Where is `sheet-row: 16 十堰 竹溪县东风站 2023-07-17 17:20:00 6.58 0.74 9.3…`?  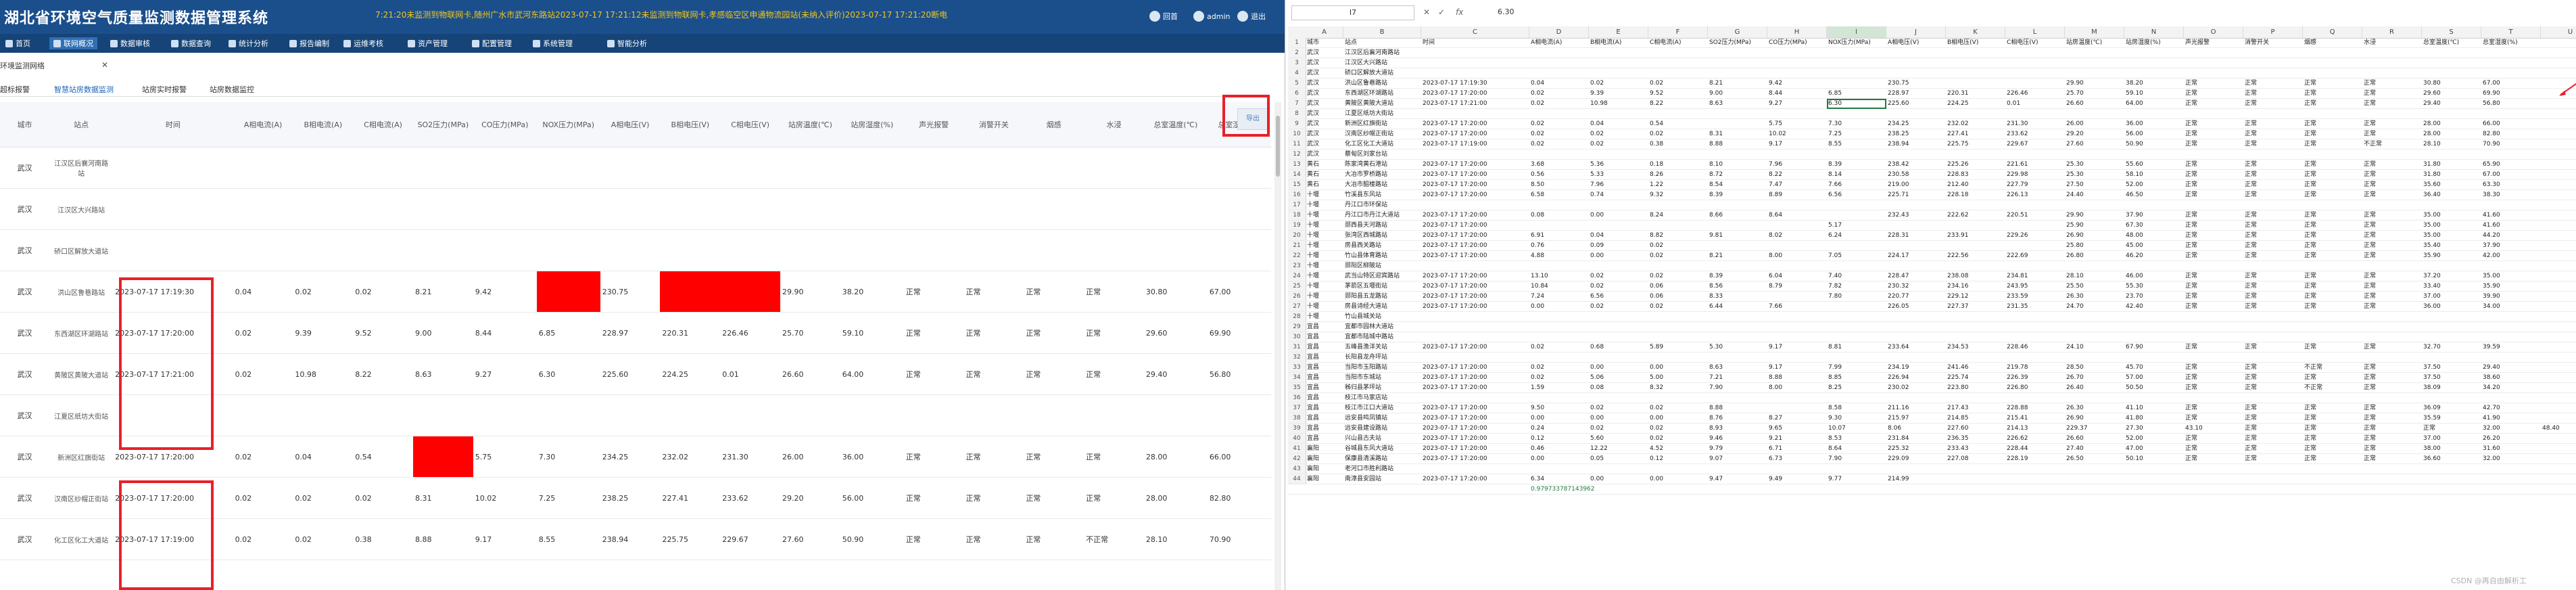
sheet-row: 16 十堰 竹溪县东风站 2023-07-17 17:20:00 6.58 0.74 9.3… is located at coordinates (1932, 195).